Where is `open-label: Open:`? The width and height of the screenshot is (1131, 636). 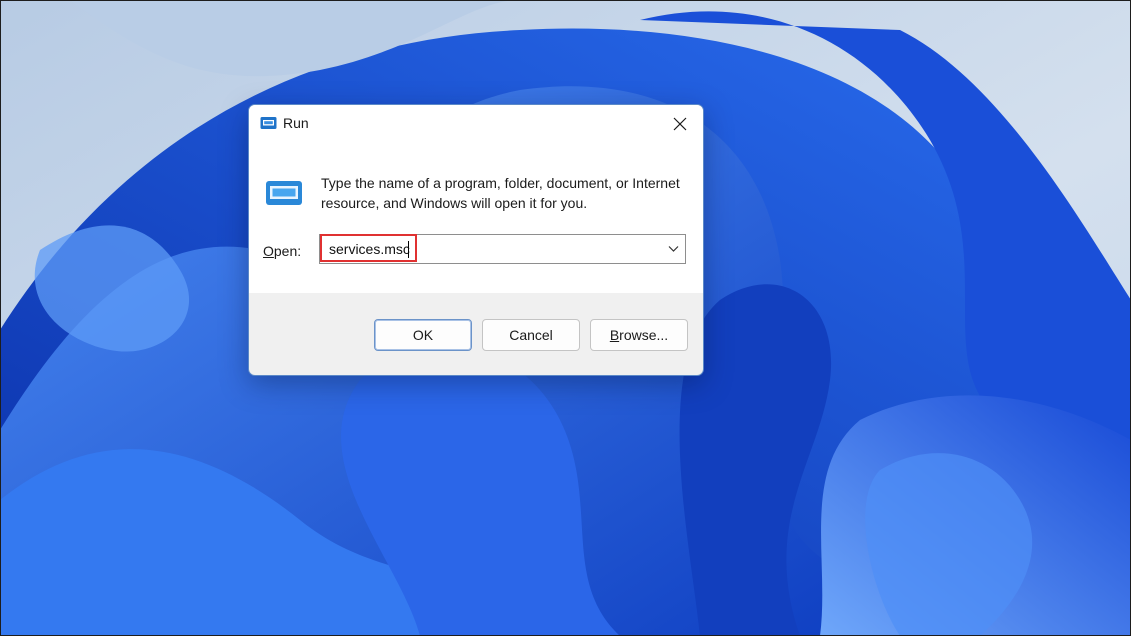 open-label: Open: is located at coordinates (282, 251).